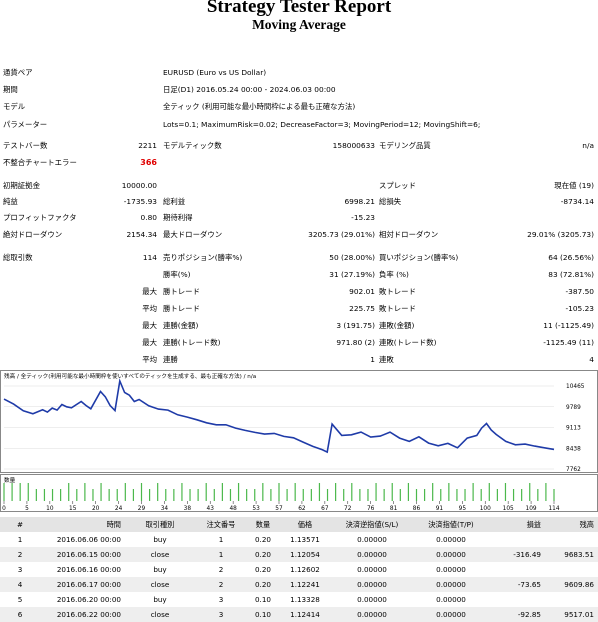  Describe the element at coordinates (451, 524) in the screenshot. I see `col-header-tp: 決済指値(T/P)` at that location.